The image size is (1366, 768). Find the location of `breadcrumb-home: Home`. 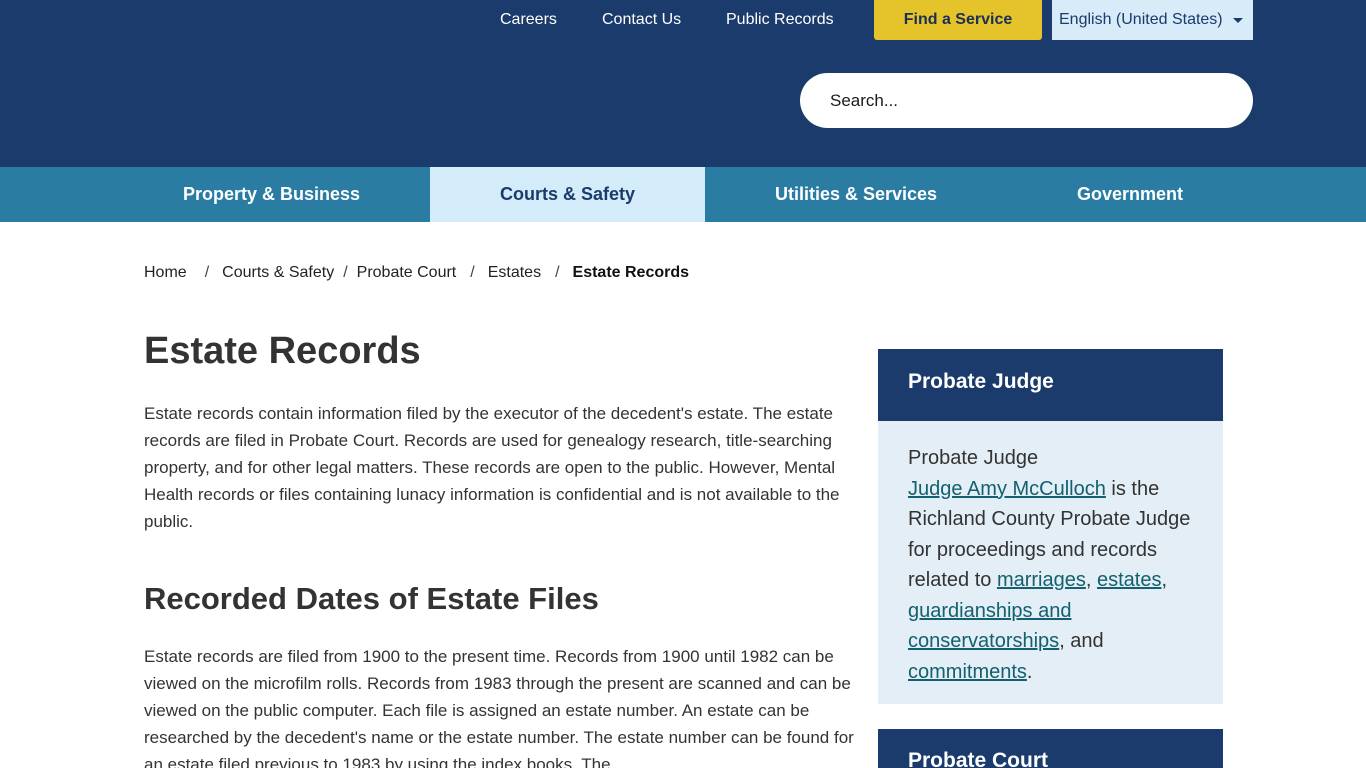

breadcrumb-home: Home is located at coordinates (165, 273).